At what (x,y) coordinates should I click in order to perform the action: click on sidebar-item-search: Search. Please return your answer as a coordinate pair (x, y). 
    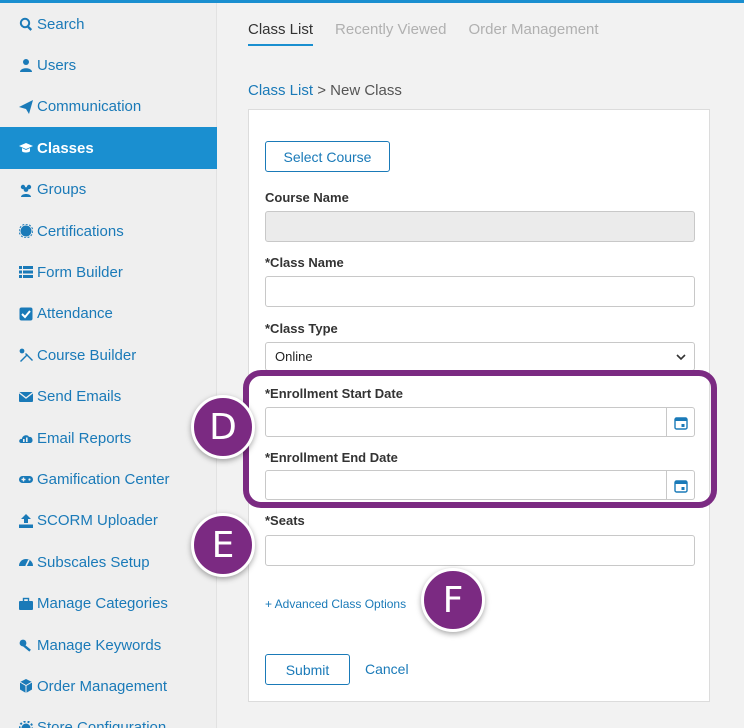
    Looking at the image, I should click on (108, 24).